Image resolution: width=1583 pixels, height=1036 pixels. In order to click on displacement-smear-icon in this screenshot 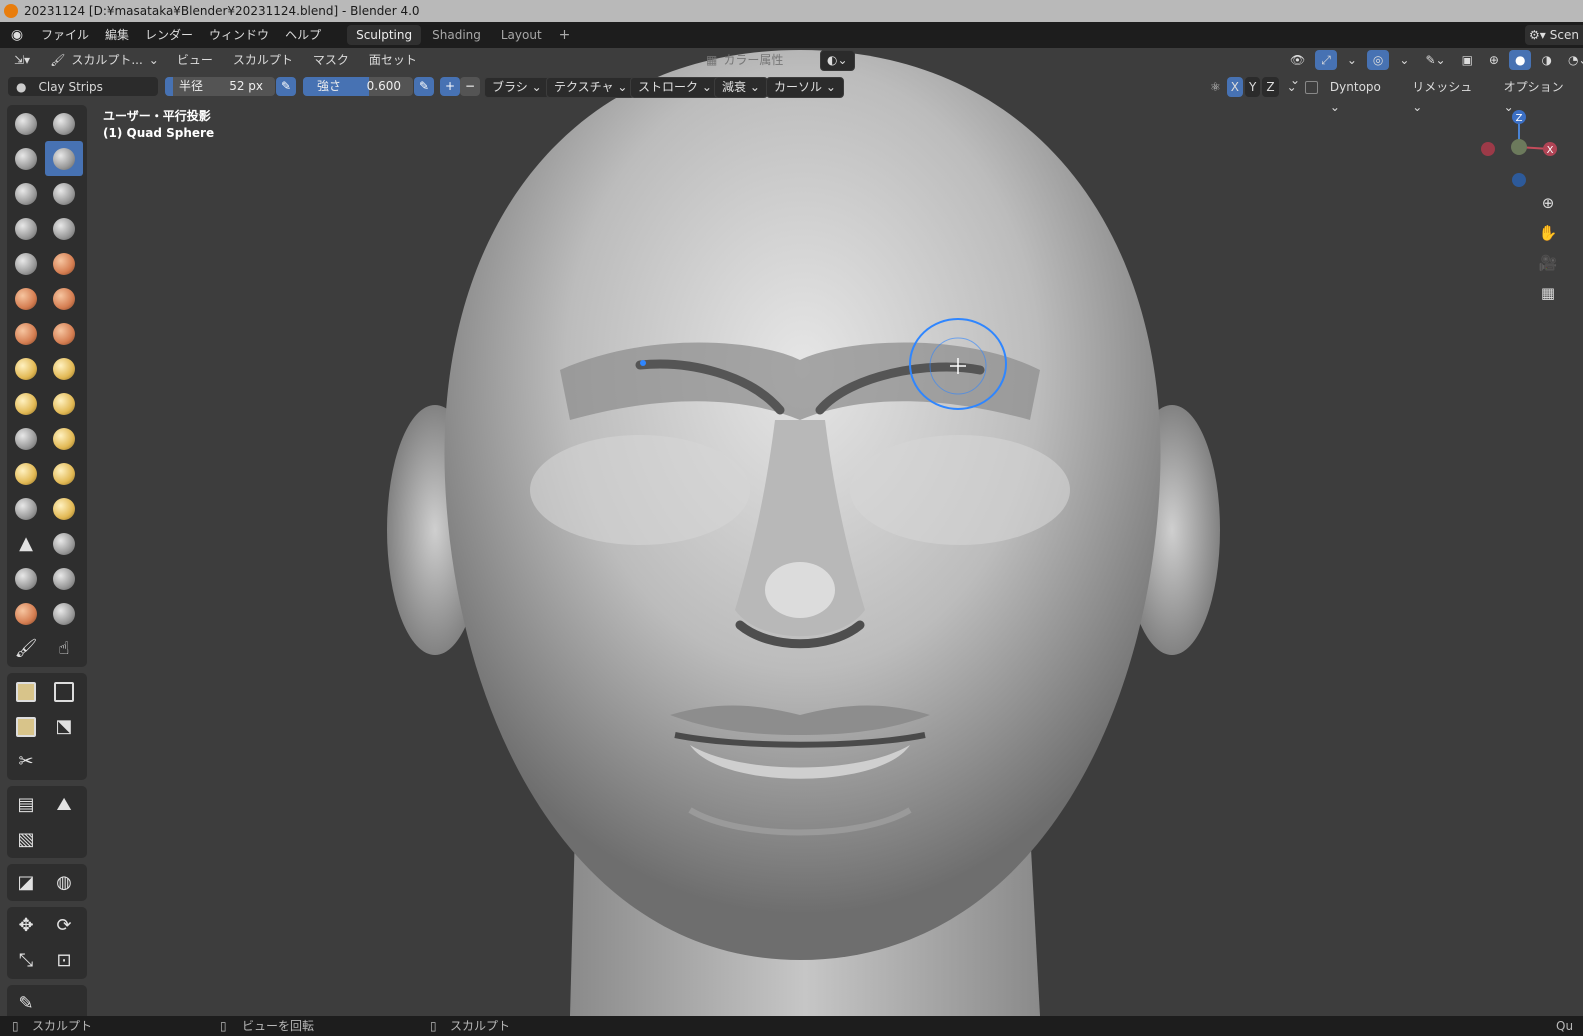, I will do `click(64, 613)`.